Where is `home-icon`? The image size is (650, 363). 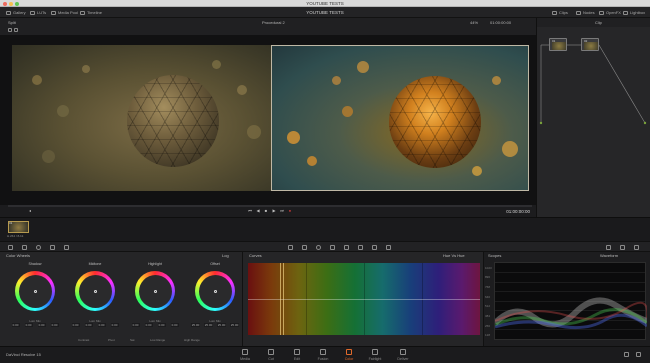
home-icon is located at coordinates (626, 354).